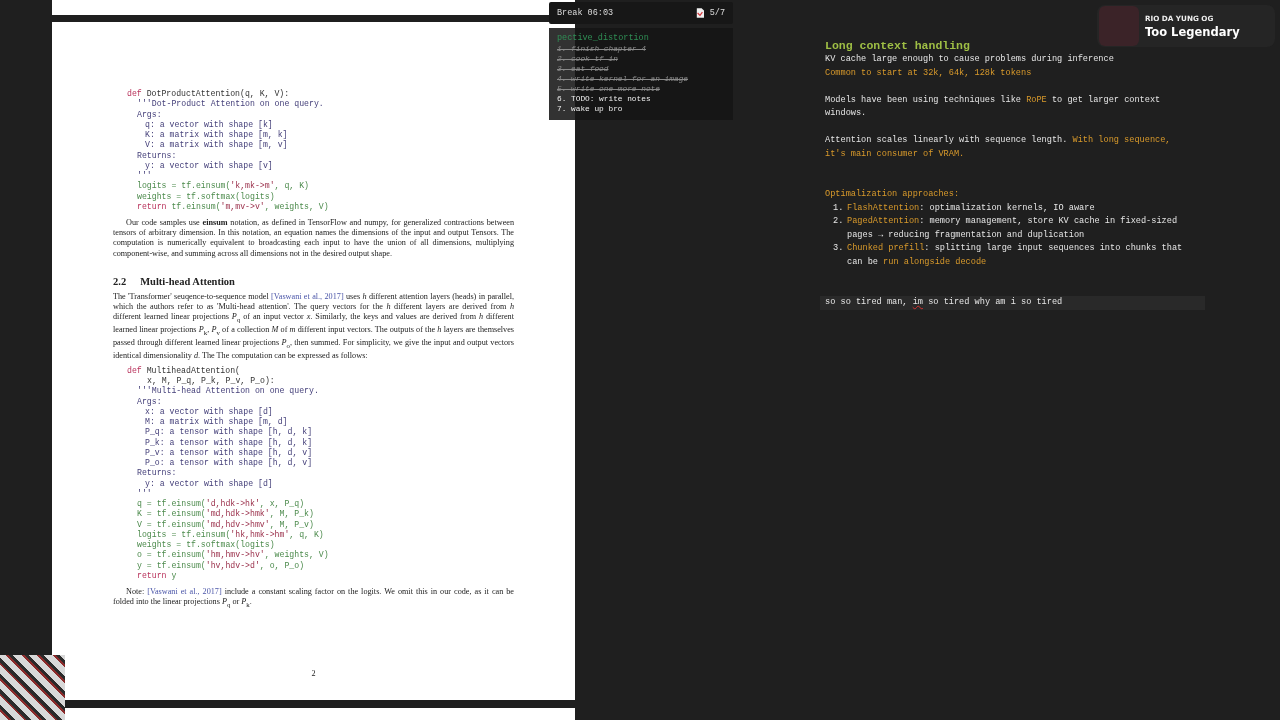 This screenshot has height=720, width=1280. Describe the element at coordinates (233, 206) in the screenshot. I see `code-line: return tf.einsum('m,mv->v', weights, V)` at that location.